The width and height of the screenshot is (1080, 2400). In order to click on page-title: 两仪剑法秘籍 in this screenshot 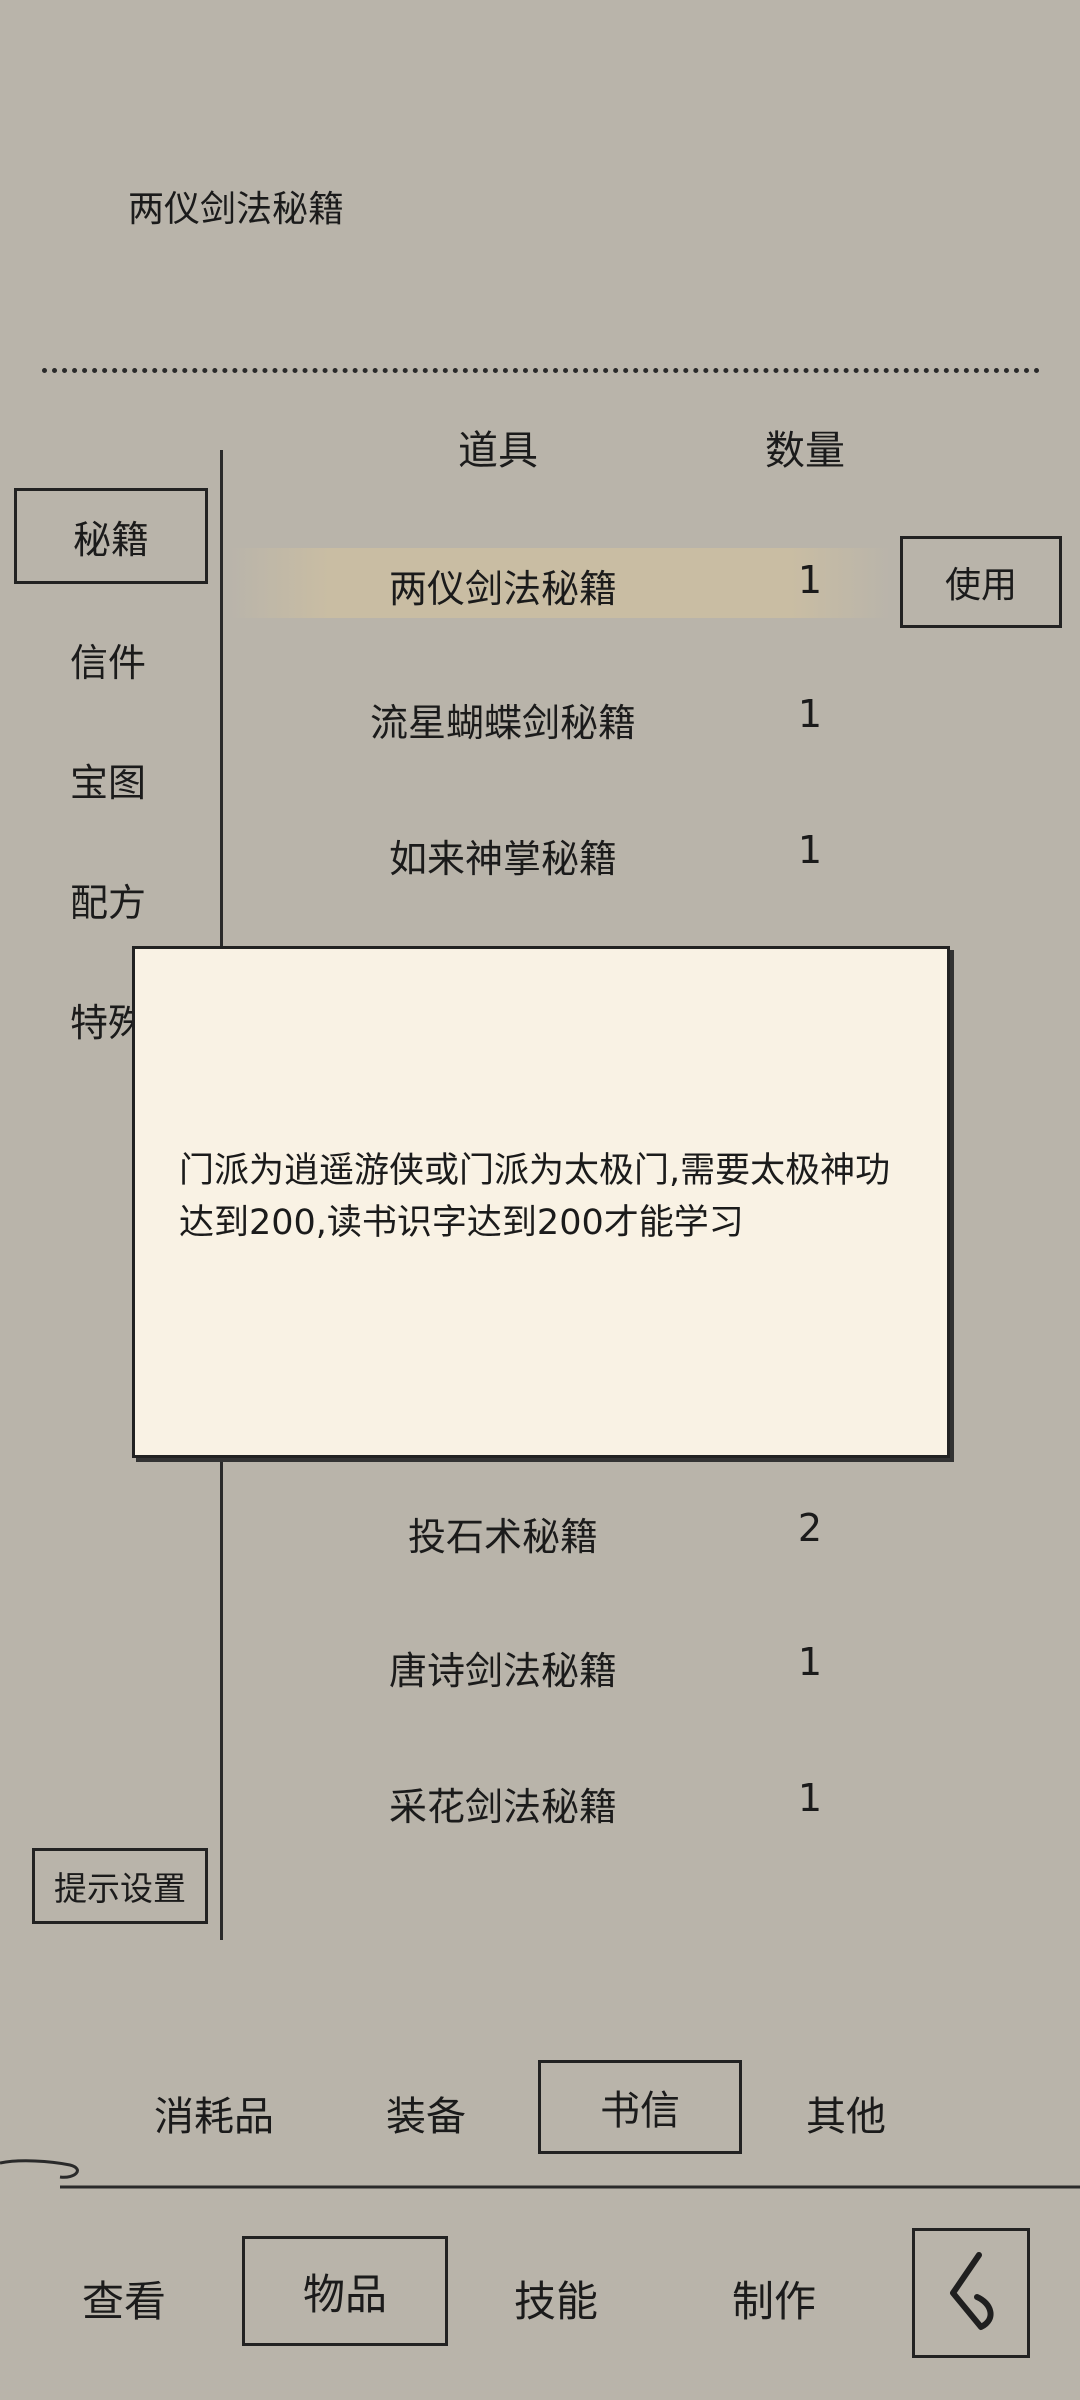, I will do `click(236, 209)`.